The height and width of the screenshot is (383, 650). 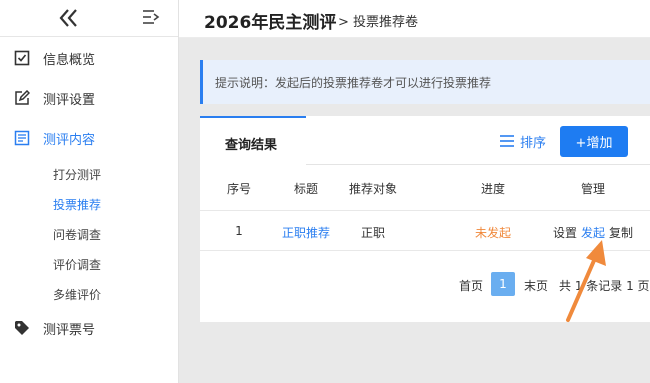 I want to click on sort-button: 排序, so click(x=523, y=141).